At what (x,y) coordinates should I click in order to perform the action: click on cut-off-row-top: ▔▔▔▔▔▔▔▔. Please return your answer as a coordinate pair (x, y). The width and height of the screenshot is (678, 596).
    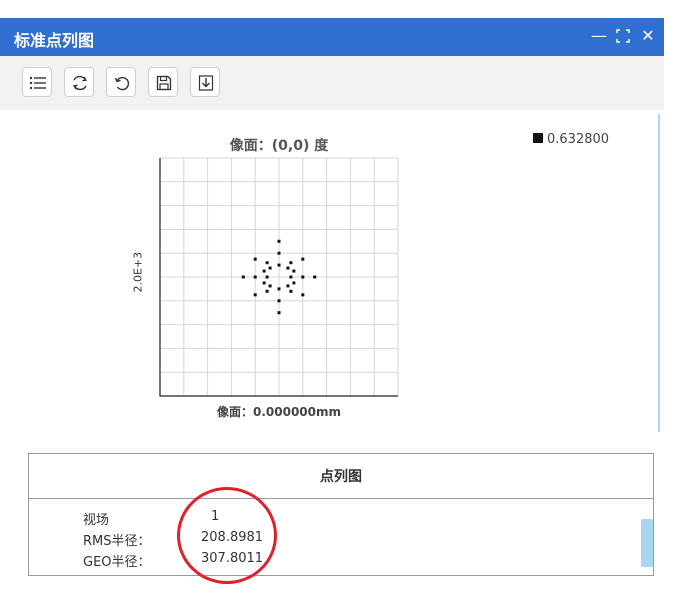
    Looking at the image, I should click on (123, 503).